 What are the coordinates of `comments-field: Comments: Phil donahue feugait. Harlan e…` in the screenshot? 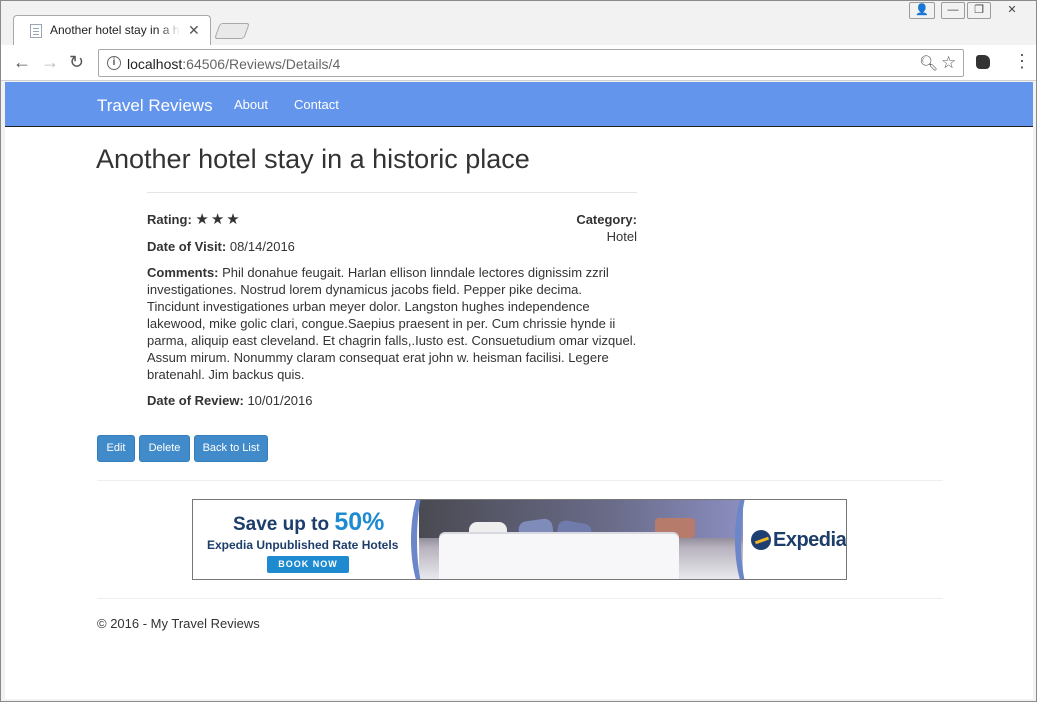 It's located at (392, 323).